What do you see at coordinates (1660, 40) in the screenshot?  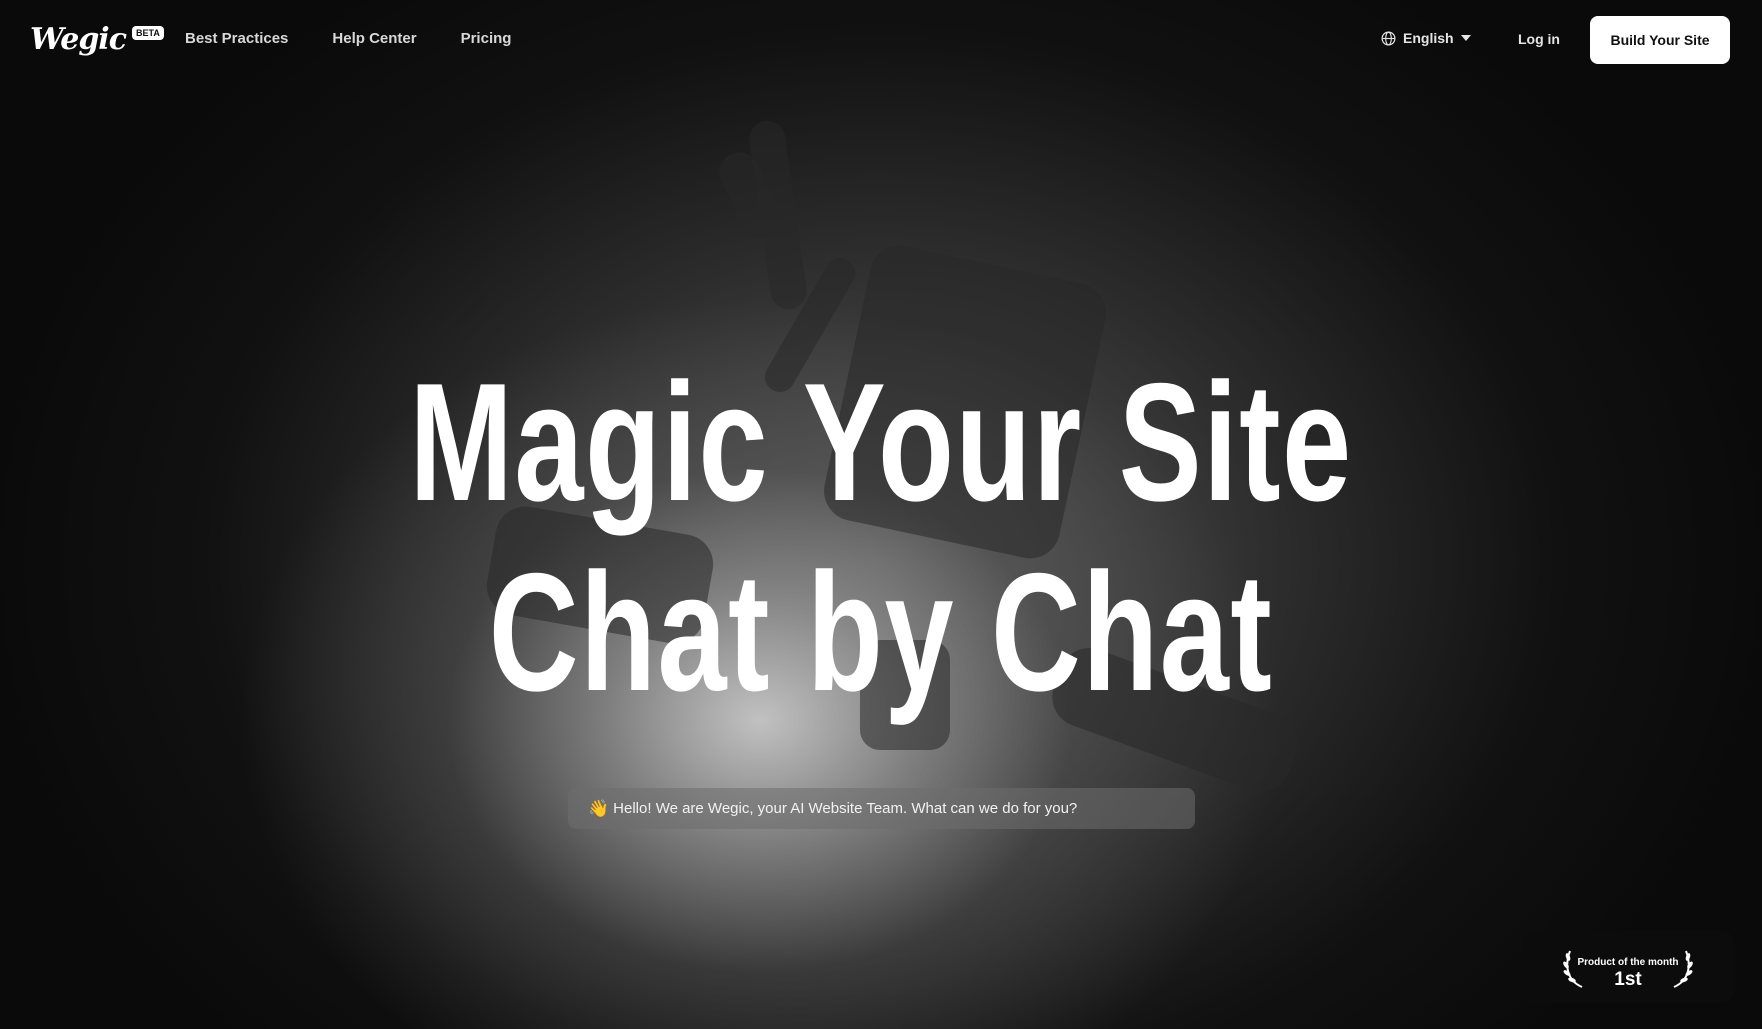 I see `build-your-site-button: Build Your Site` at bounding box center [1660, 40].